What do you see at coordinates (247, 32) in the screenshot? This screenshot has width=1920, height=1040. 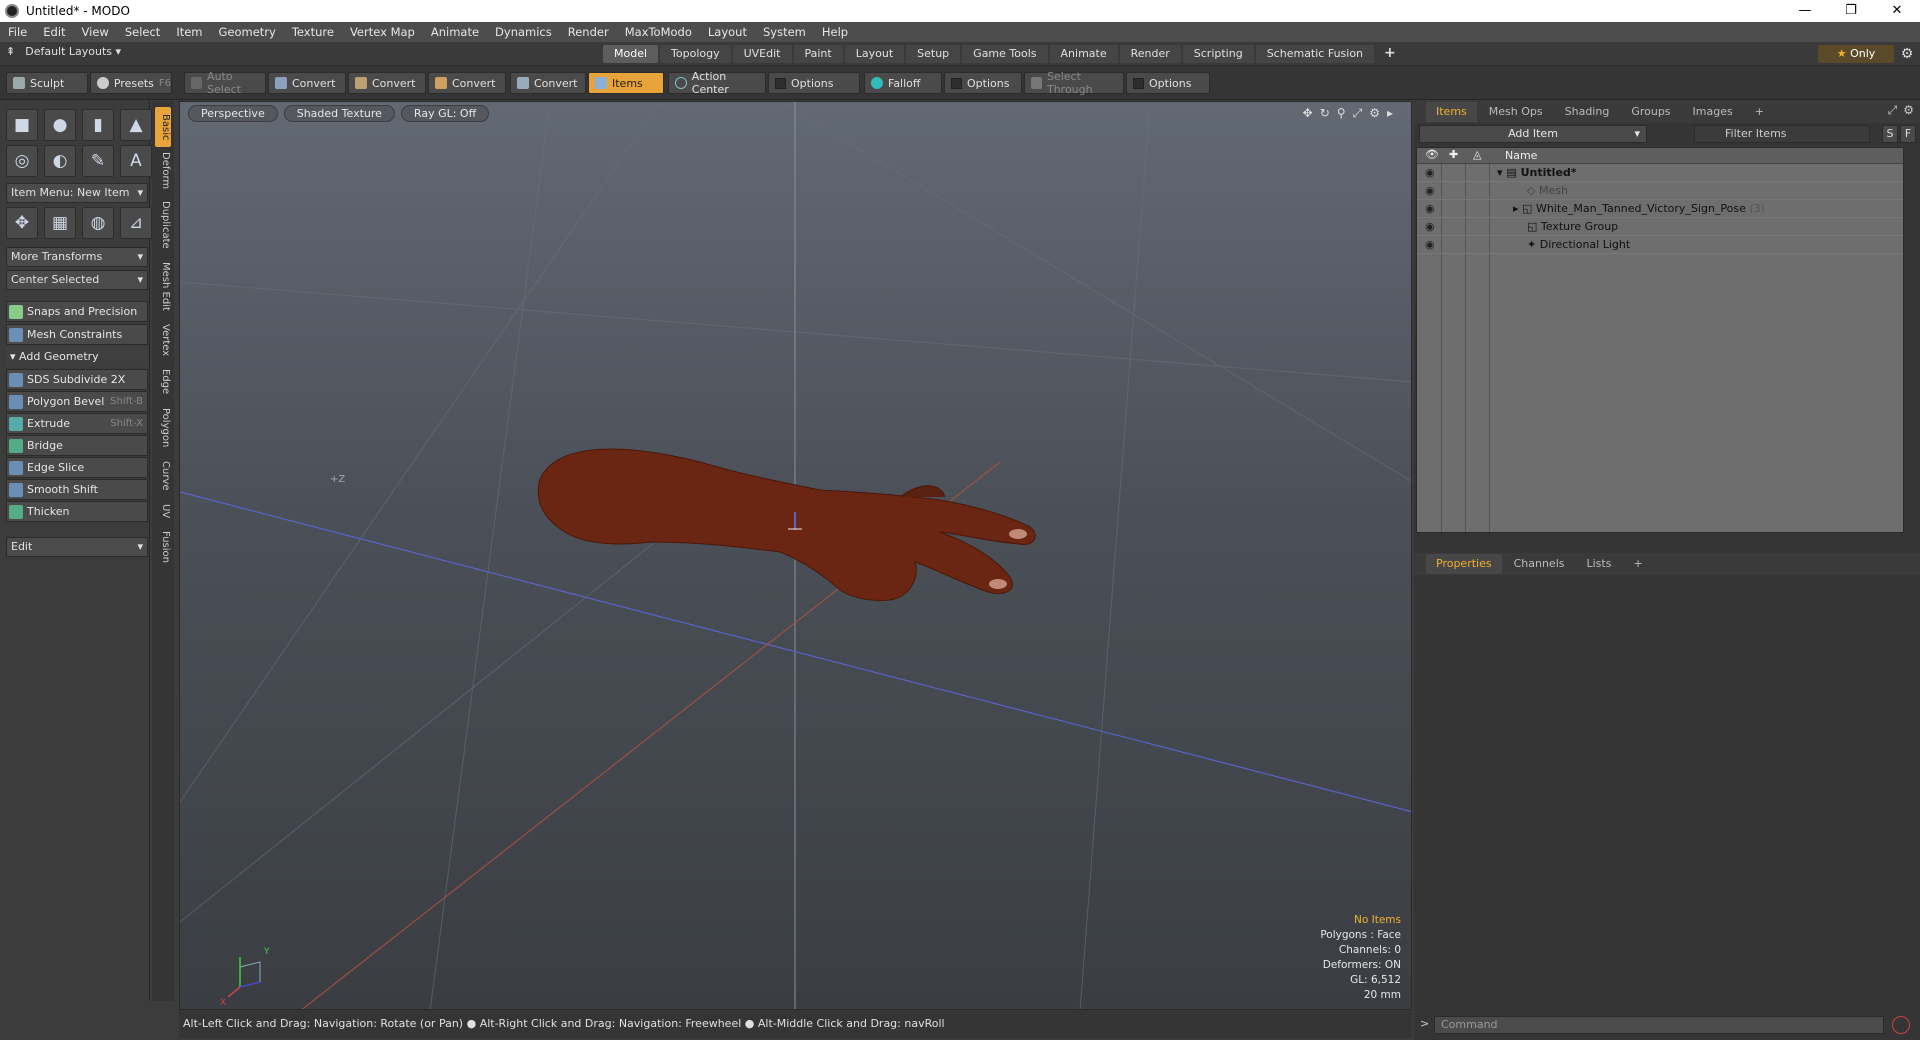 I see `menu-geometry: Geometry` at bounding box center [247, 32].